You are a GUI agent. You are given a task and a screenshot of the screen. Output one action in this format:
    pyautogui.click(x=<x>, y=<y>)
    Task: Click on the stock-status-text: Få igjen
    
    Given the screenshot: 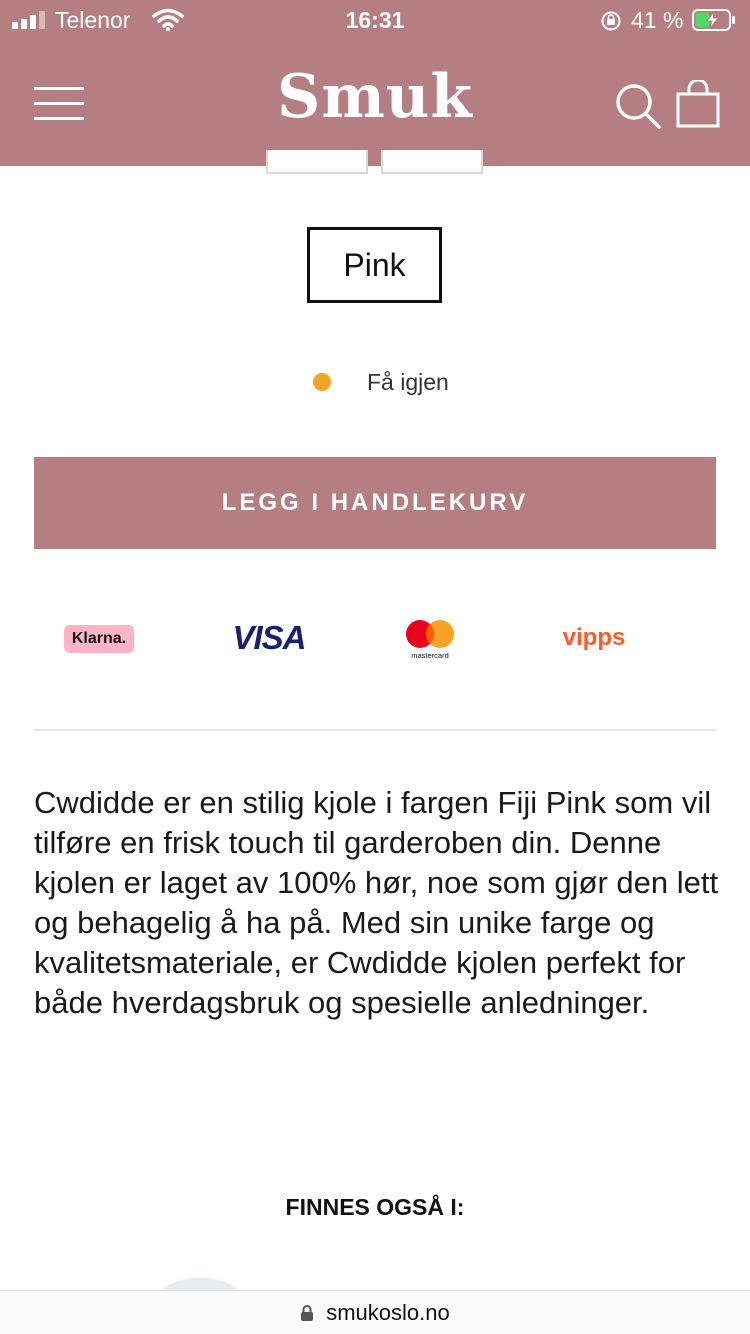 What is the action you would take?
    pyautogui.click(x=408, y=382)
    